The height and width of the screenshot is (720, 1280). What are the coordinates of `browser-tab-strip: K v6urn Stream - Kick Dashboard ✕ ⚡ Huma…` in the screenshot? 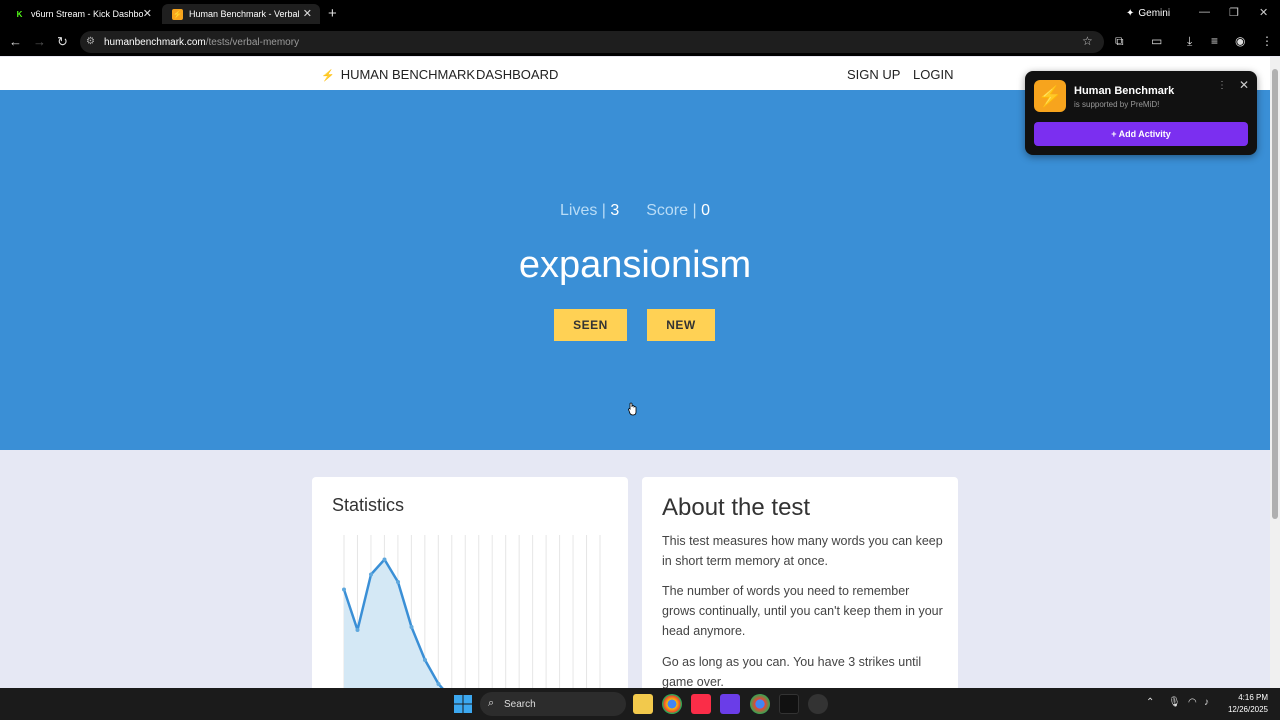 It's located at (640, 14).